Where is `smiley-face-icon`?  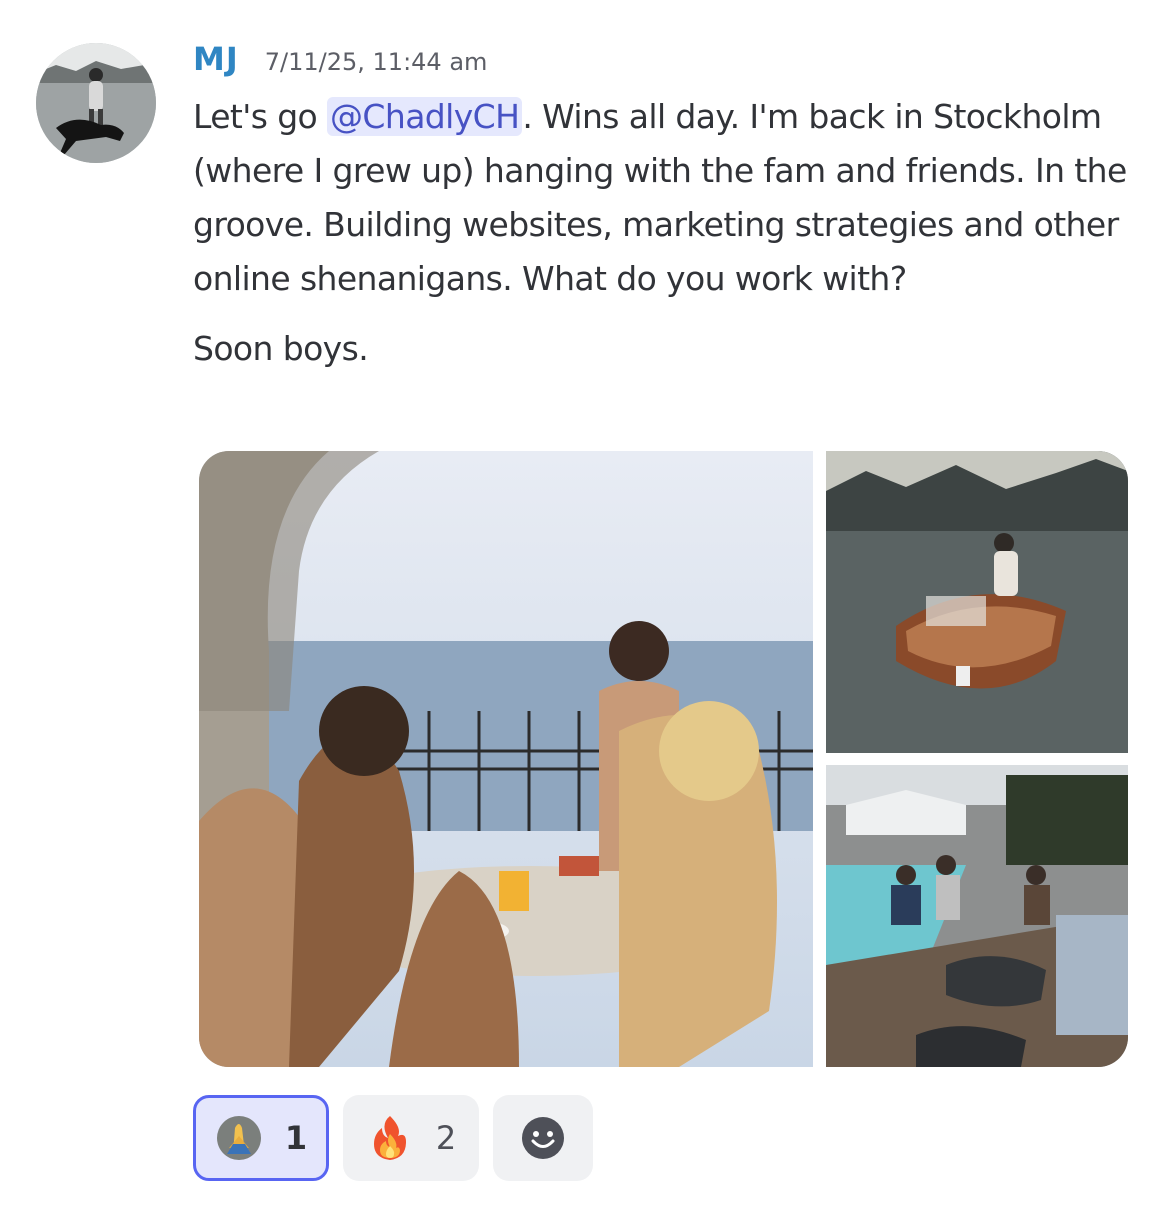 smiley-face-icon is located at coordinates (543, 1138).